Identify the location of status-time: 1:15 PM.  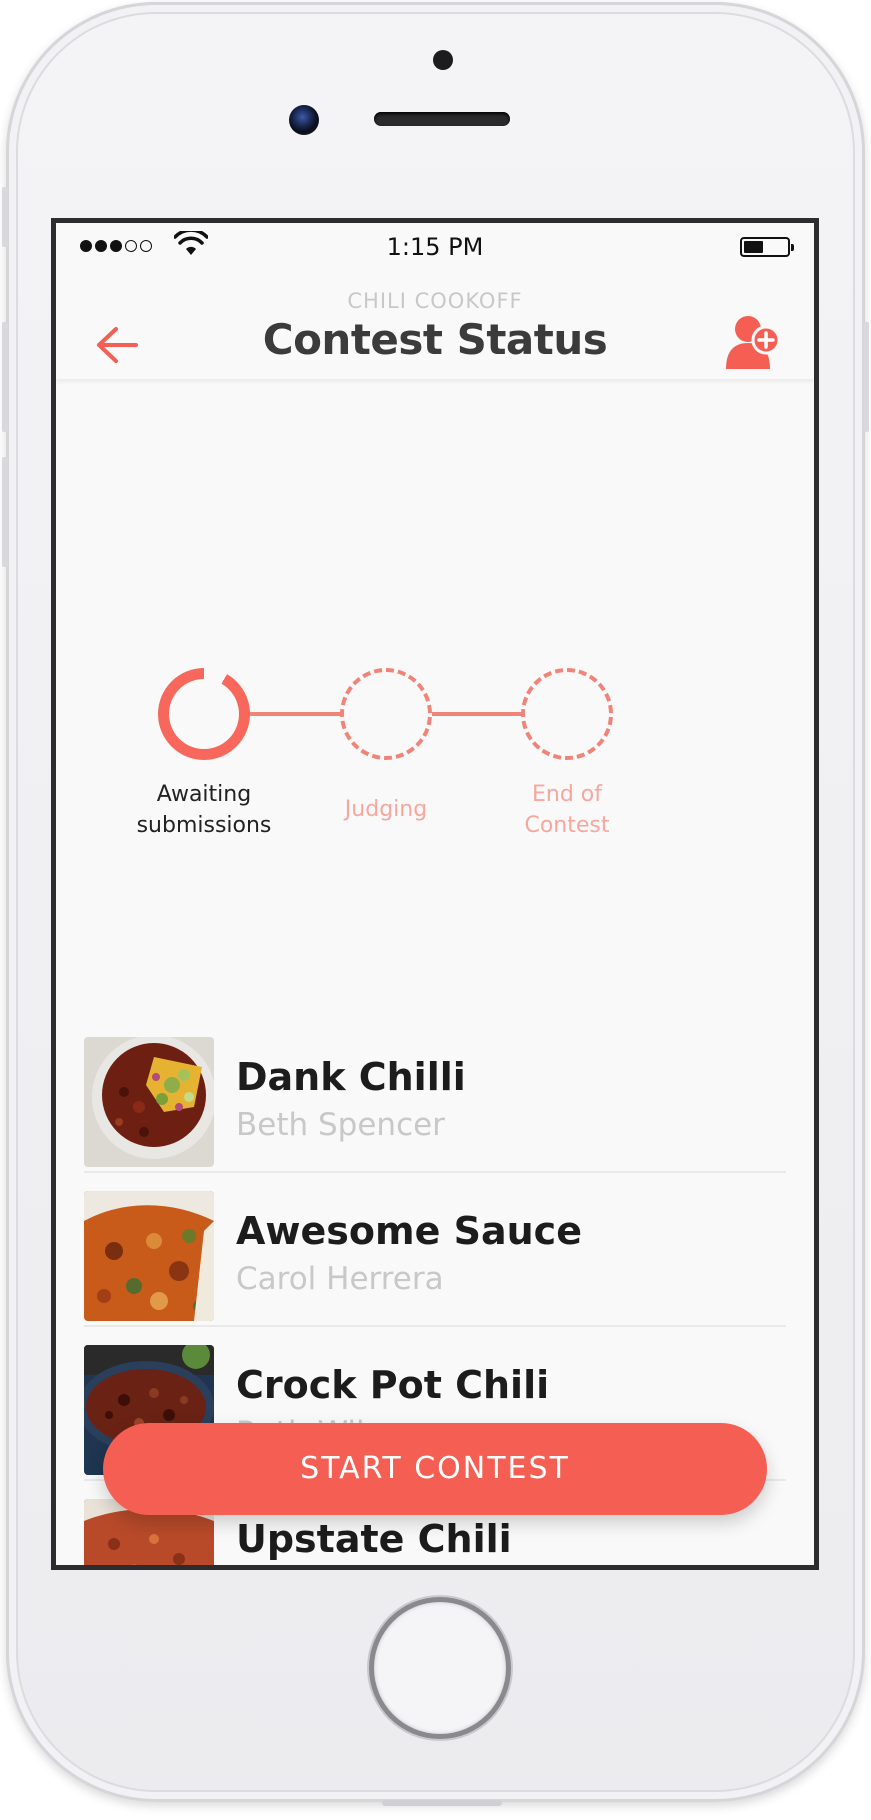
(435, 247).